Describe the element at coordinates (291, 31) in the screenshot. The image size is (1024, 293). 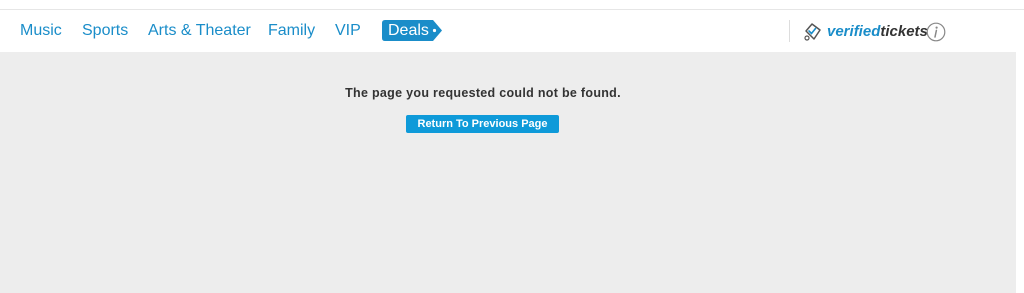
I see `nav-item-family: Family` at that location.